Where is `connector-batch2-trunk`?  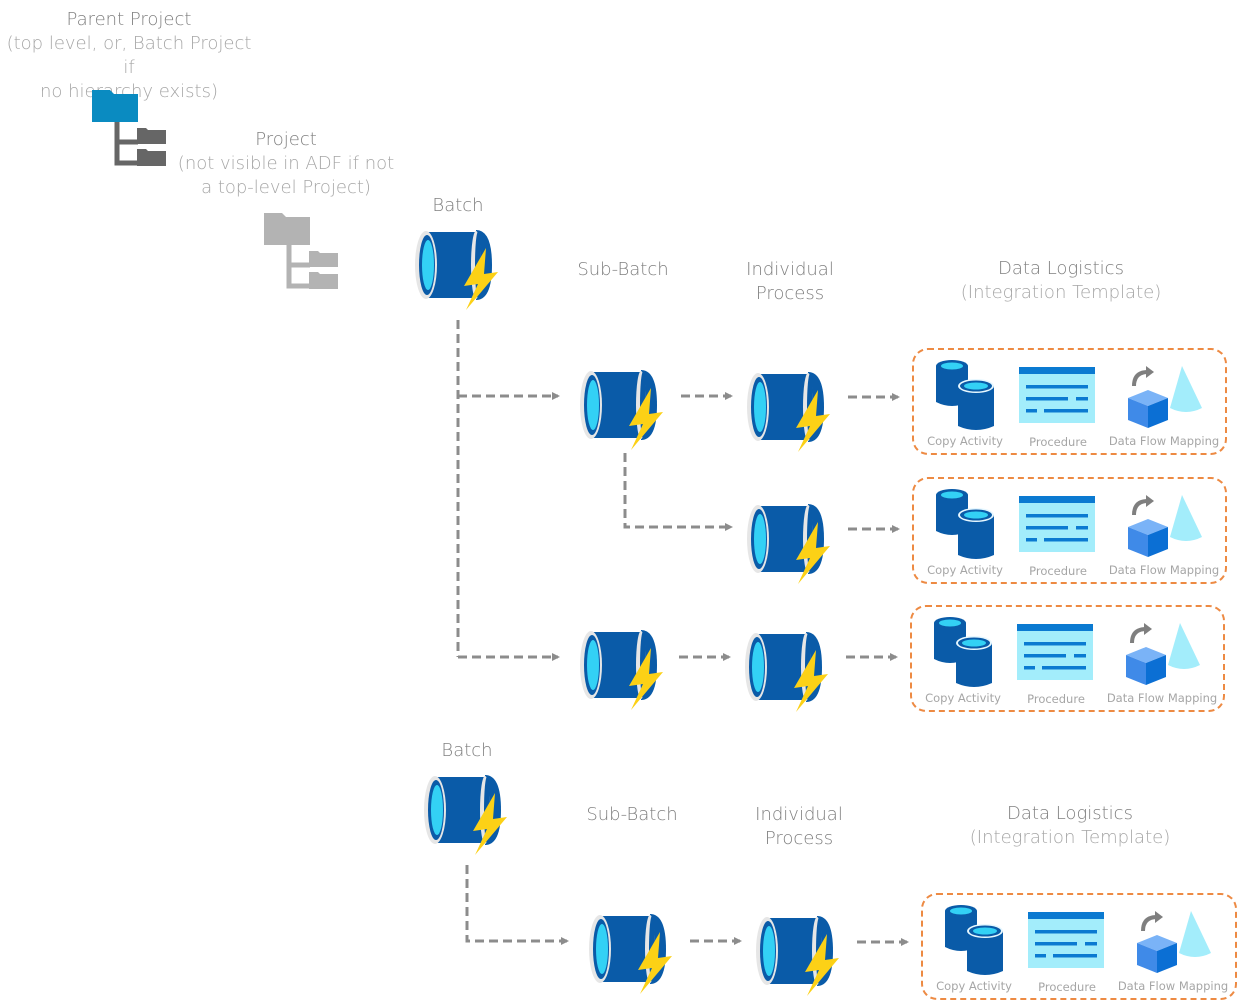
connector-batch2-trunk is located at coordinates (517, 905).